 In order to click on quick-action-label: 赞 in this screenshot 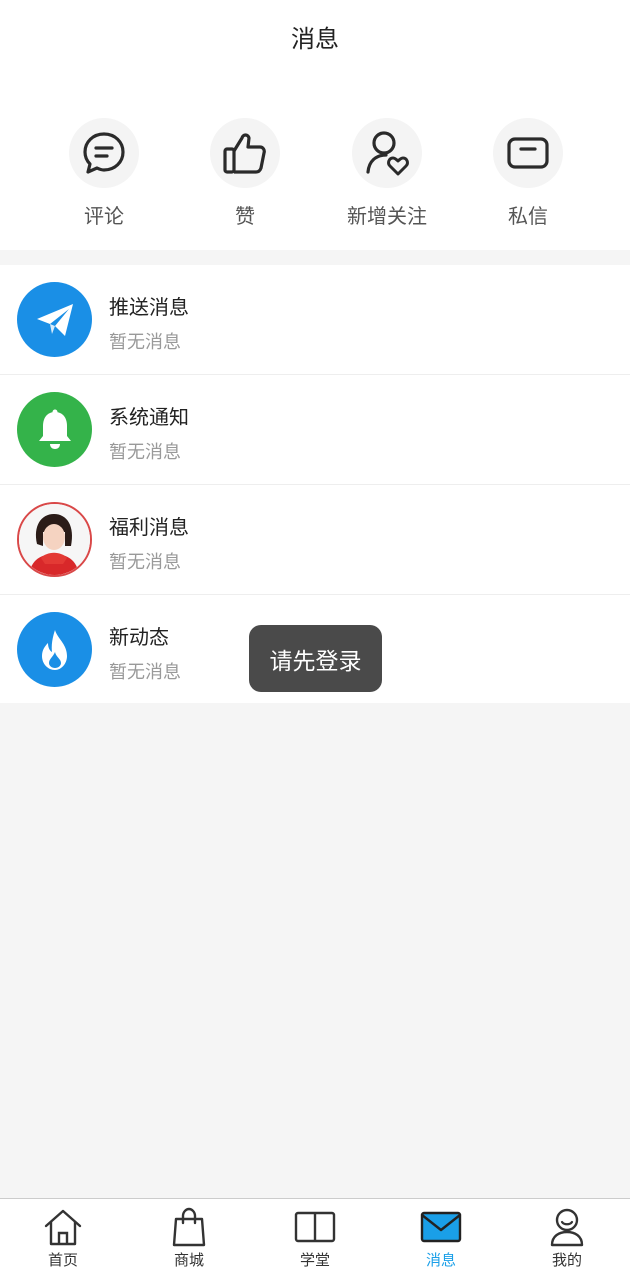, I will do `click(245, 216)`.